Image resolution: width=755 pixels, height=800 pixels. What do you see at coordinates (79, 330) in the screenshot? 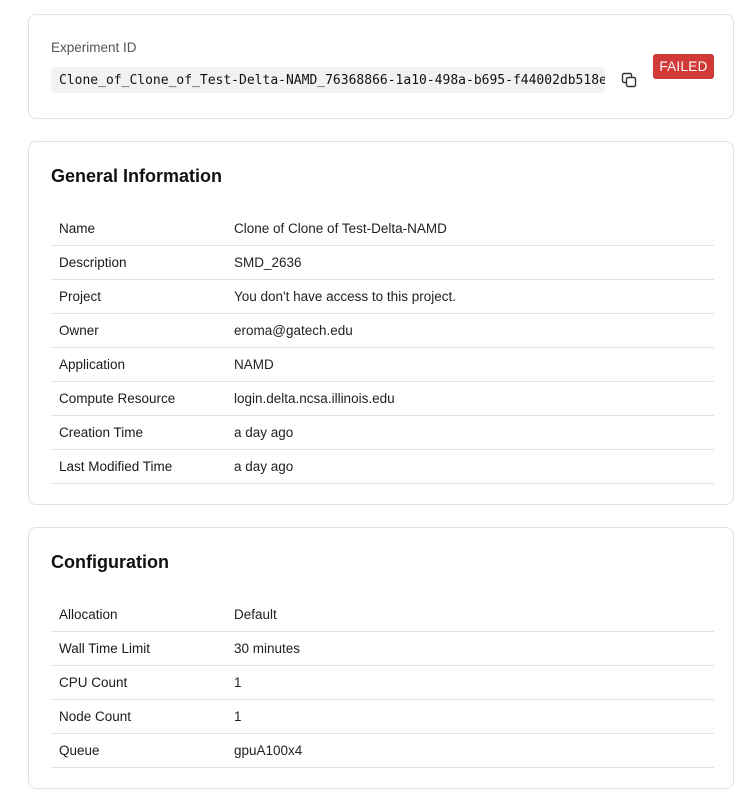
I see `row-label: Owner` at bounding box center [79, 330].